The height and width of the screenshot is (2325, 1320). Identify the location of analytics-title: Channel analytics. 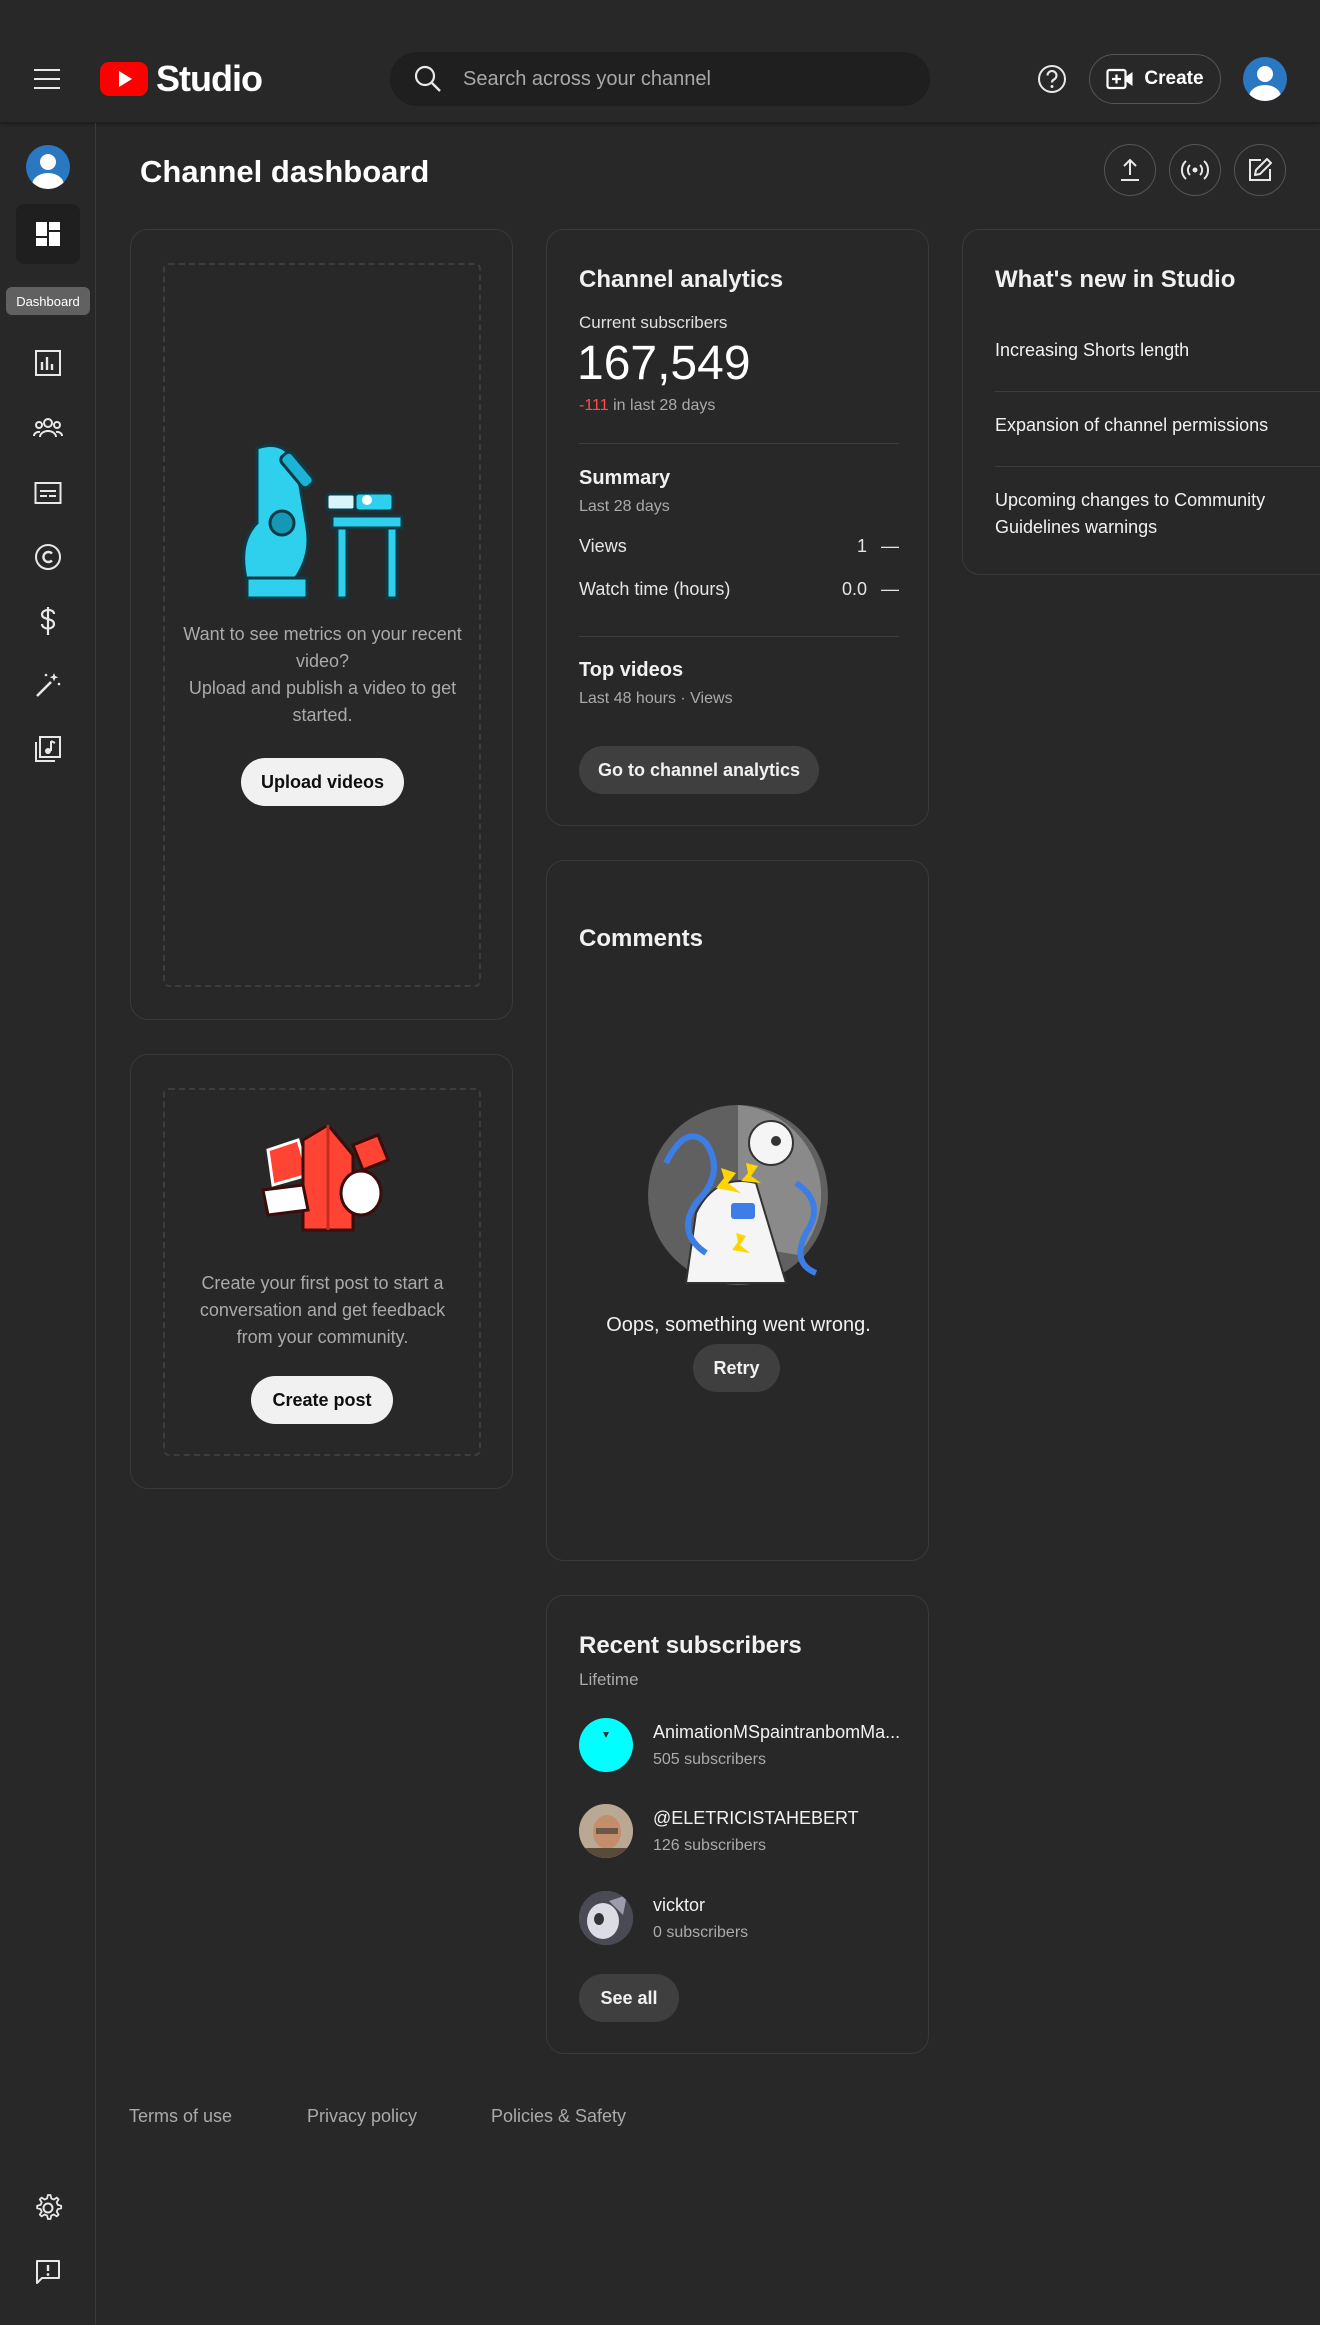
(681, 279).